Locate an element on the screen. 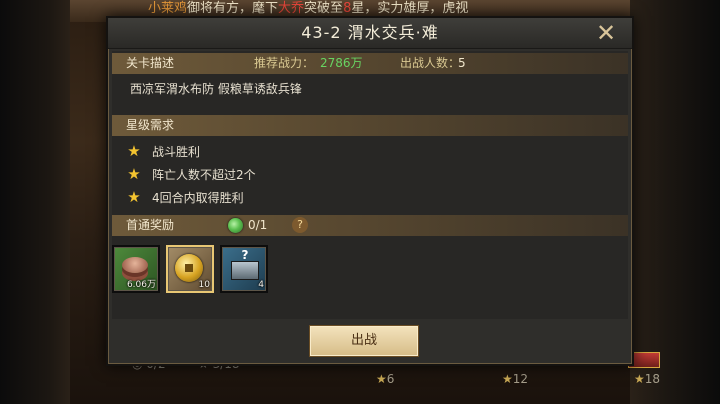  background-star-milestone: ★18 is located at coordinates (647, 379).